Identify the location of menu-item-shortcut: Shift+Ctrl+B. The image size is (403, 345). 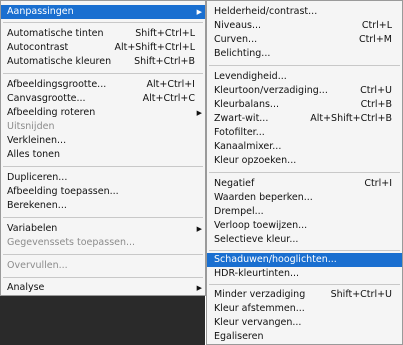
(164, 61).